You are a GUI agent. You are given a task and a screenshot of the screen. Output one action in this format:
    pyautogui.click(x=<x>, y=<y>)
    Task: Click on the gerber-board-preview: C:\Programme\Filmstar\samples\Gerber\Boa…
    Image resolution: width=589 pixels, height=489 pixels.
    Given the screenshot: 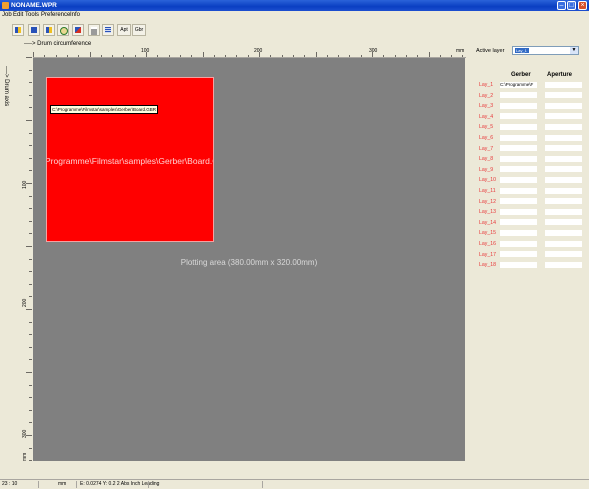 What is the action you would take?
    pyautogui.click(x=130, y=159)
    